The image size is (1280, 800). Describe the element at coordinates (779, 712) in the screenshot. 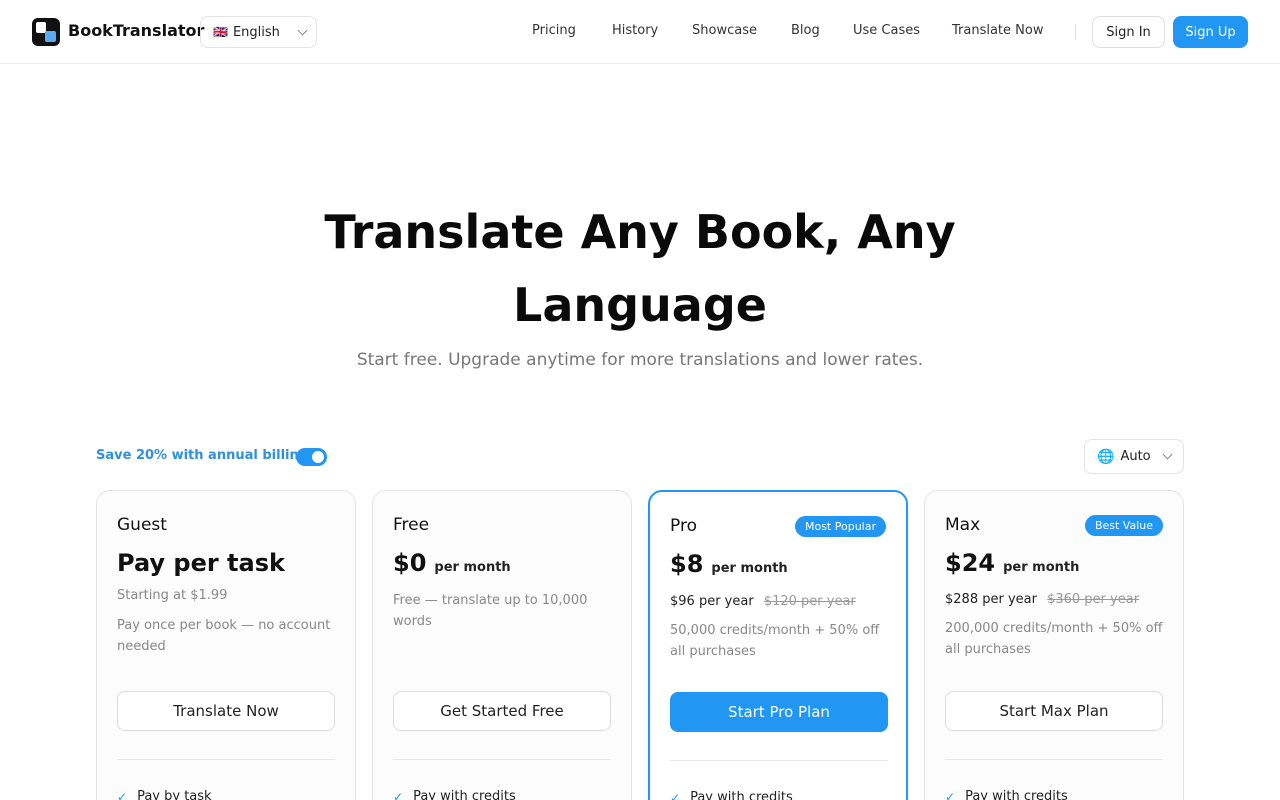

I see `start-pro-plan-button: Start Pro Plan` at that location.